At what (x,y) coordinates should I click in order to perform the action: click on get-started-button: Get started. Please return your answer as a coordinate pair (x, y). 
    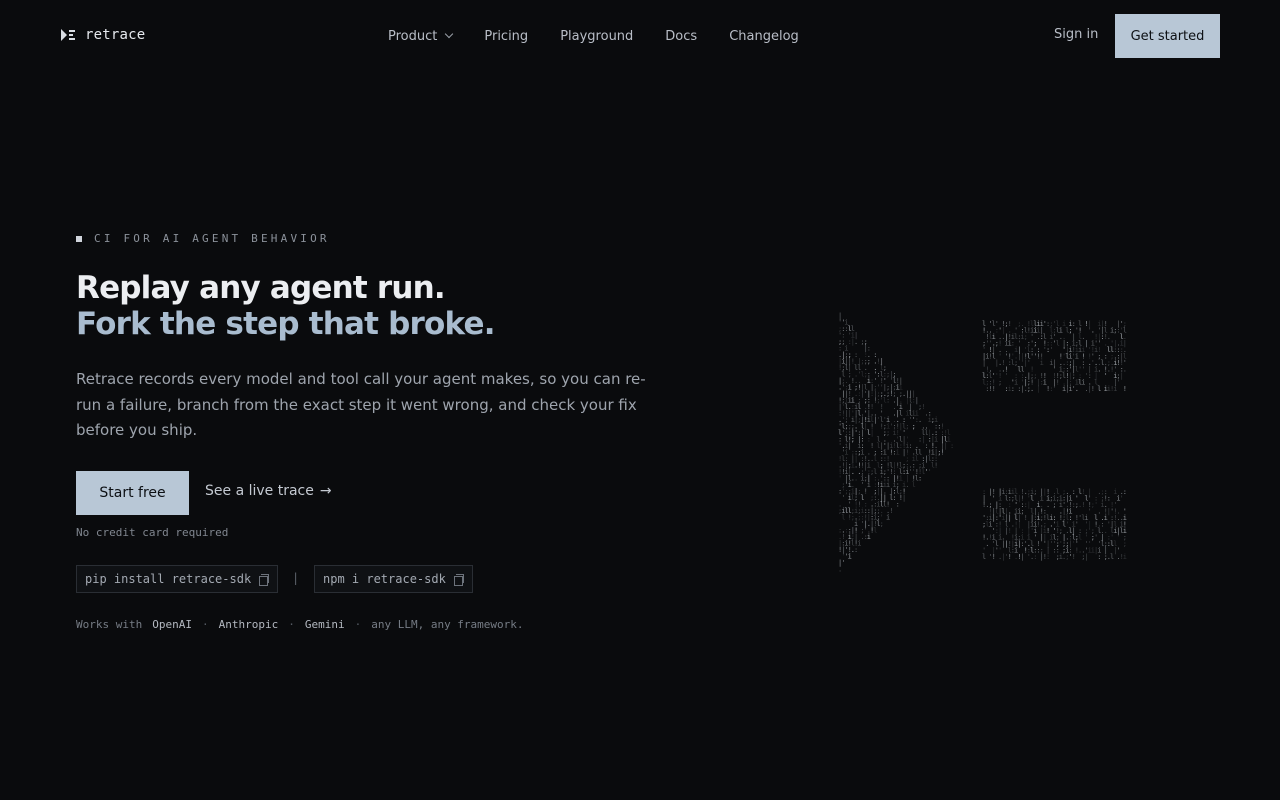
    Looking at the image, I should click on (1167, 36).